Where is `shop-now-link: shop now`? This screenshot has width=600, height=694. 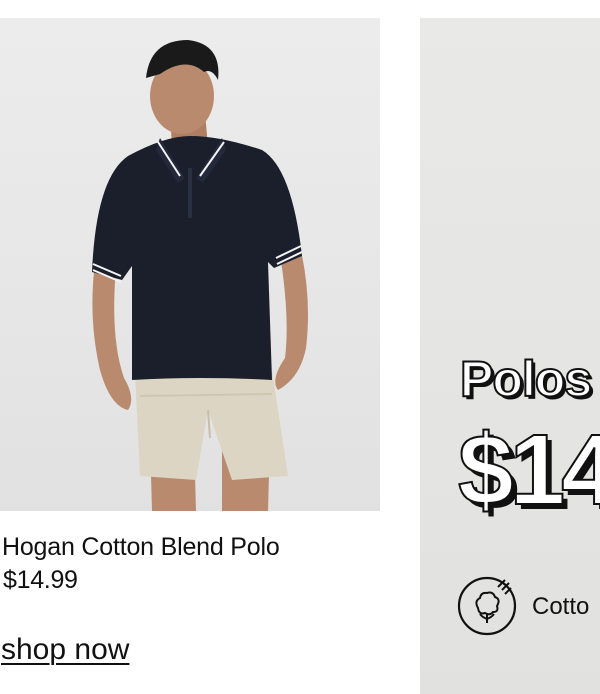
shop-now-link: shop now is located at coordinates (65, 650).